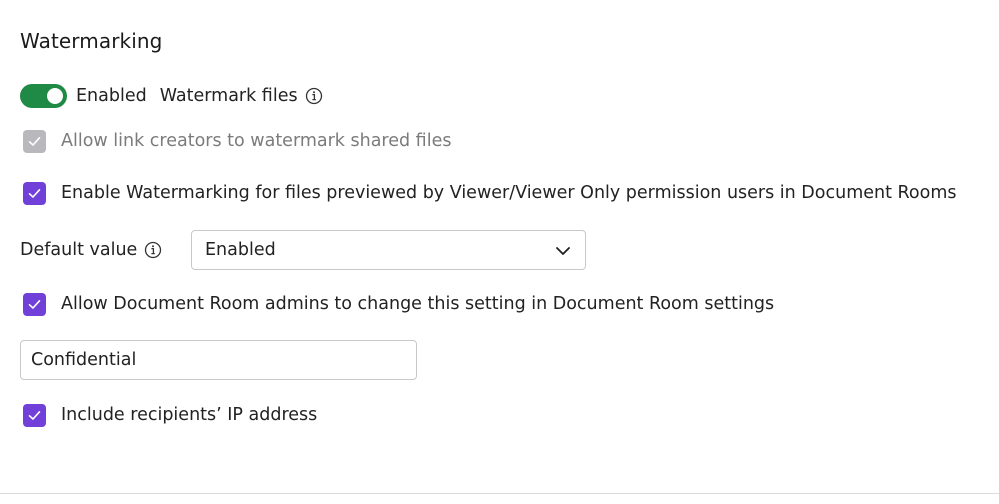 Image resolution: width=999 pixels, height=504 pixels. I want to click on watermark-files-row: Enabled Watermark files, so click(171, 96).